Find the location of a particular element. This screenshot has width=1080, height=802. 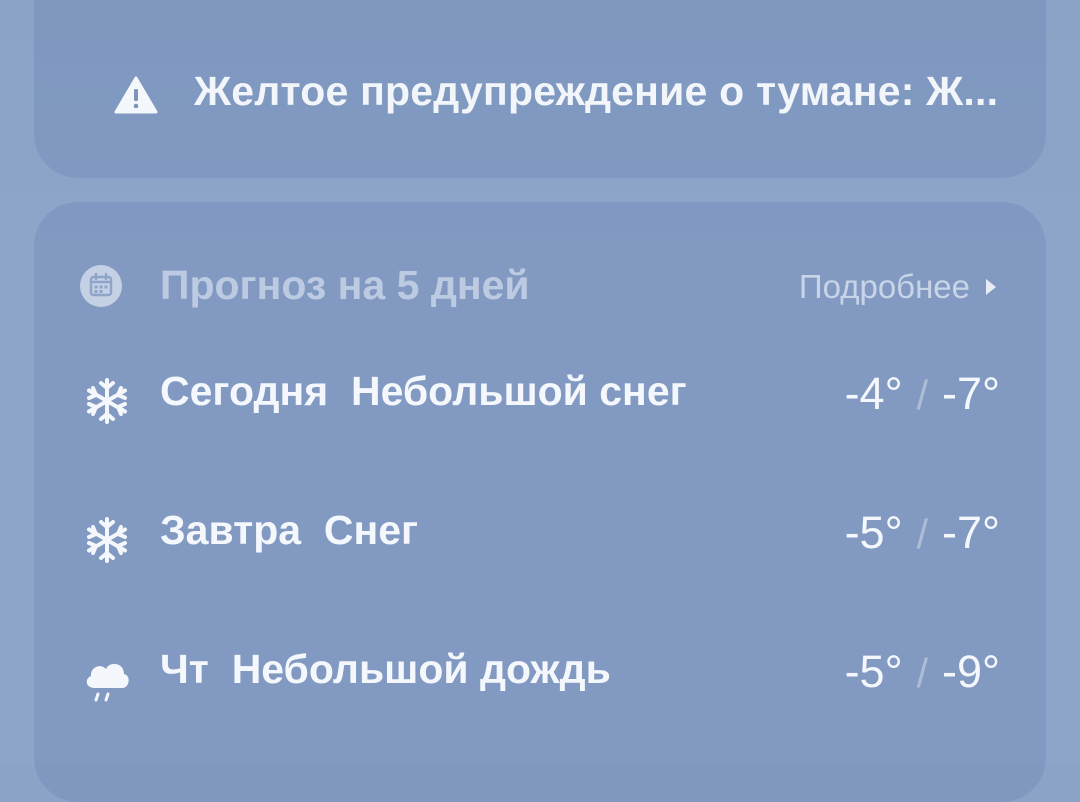

warning-icon is located at coordinates (136, 95).